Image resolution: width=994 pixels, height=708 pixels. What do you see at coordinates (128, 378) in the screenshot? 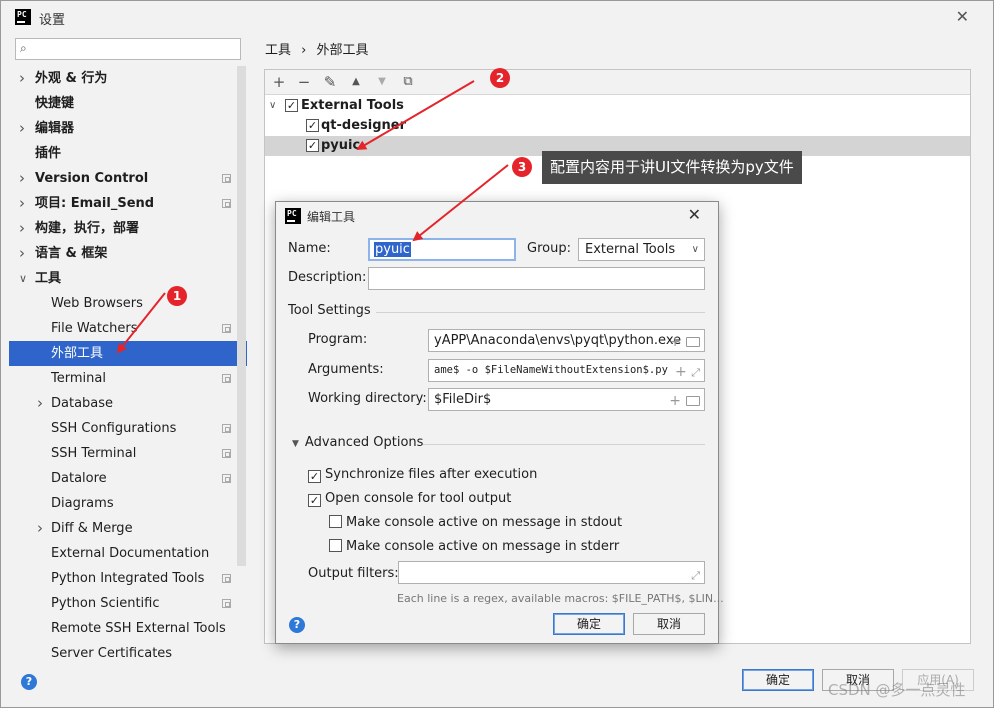
I see `sidebar-item: Terminal` at bounding box center [128, 378].